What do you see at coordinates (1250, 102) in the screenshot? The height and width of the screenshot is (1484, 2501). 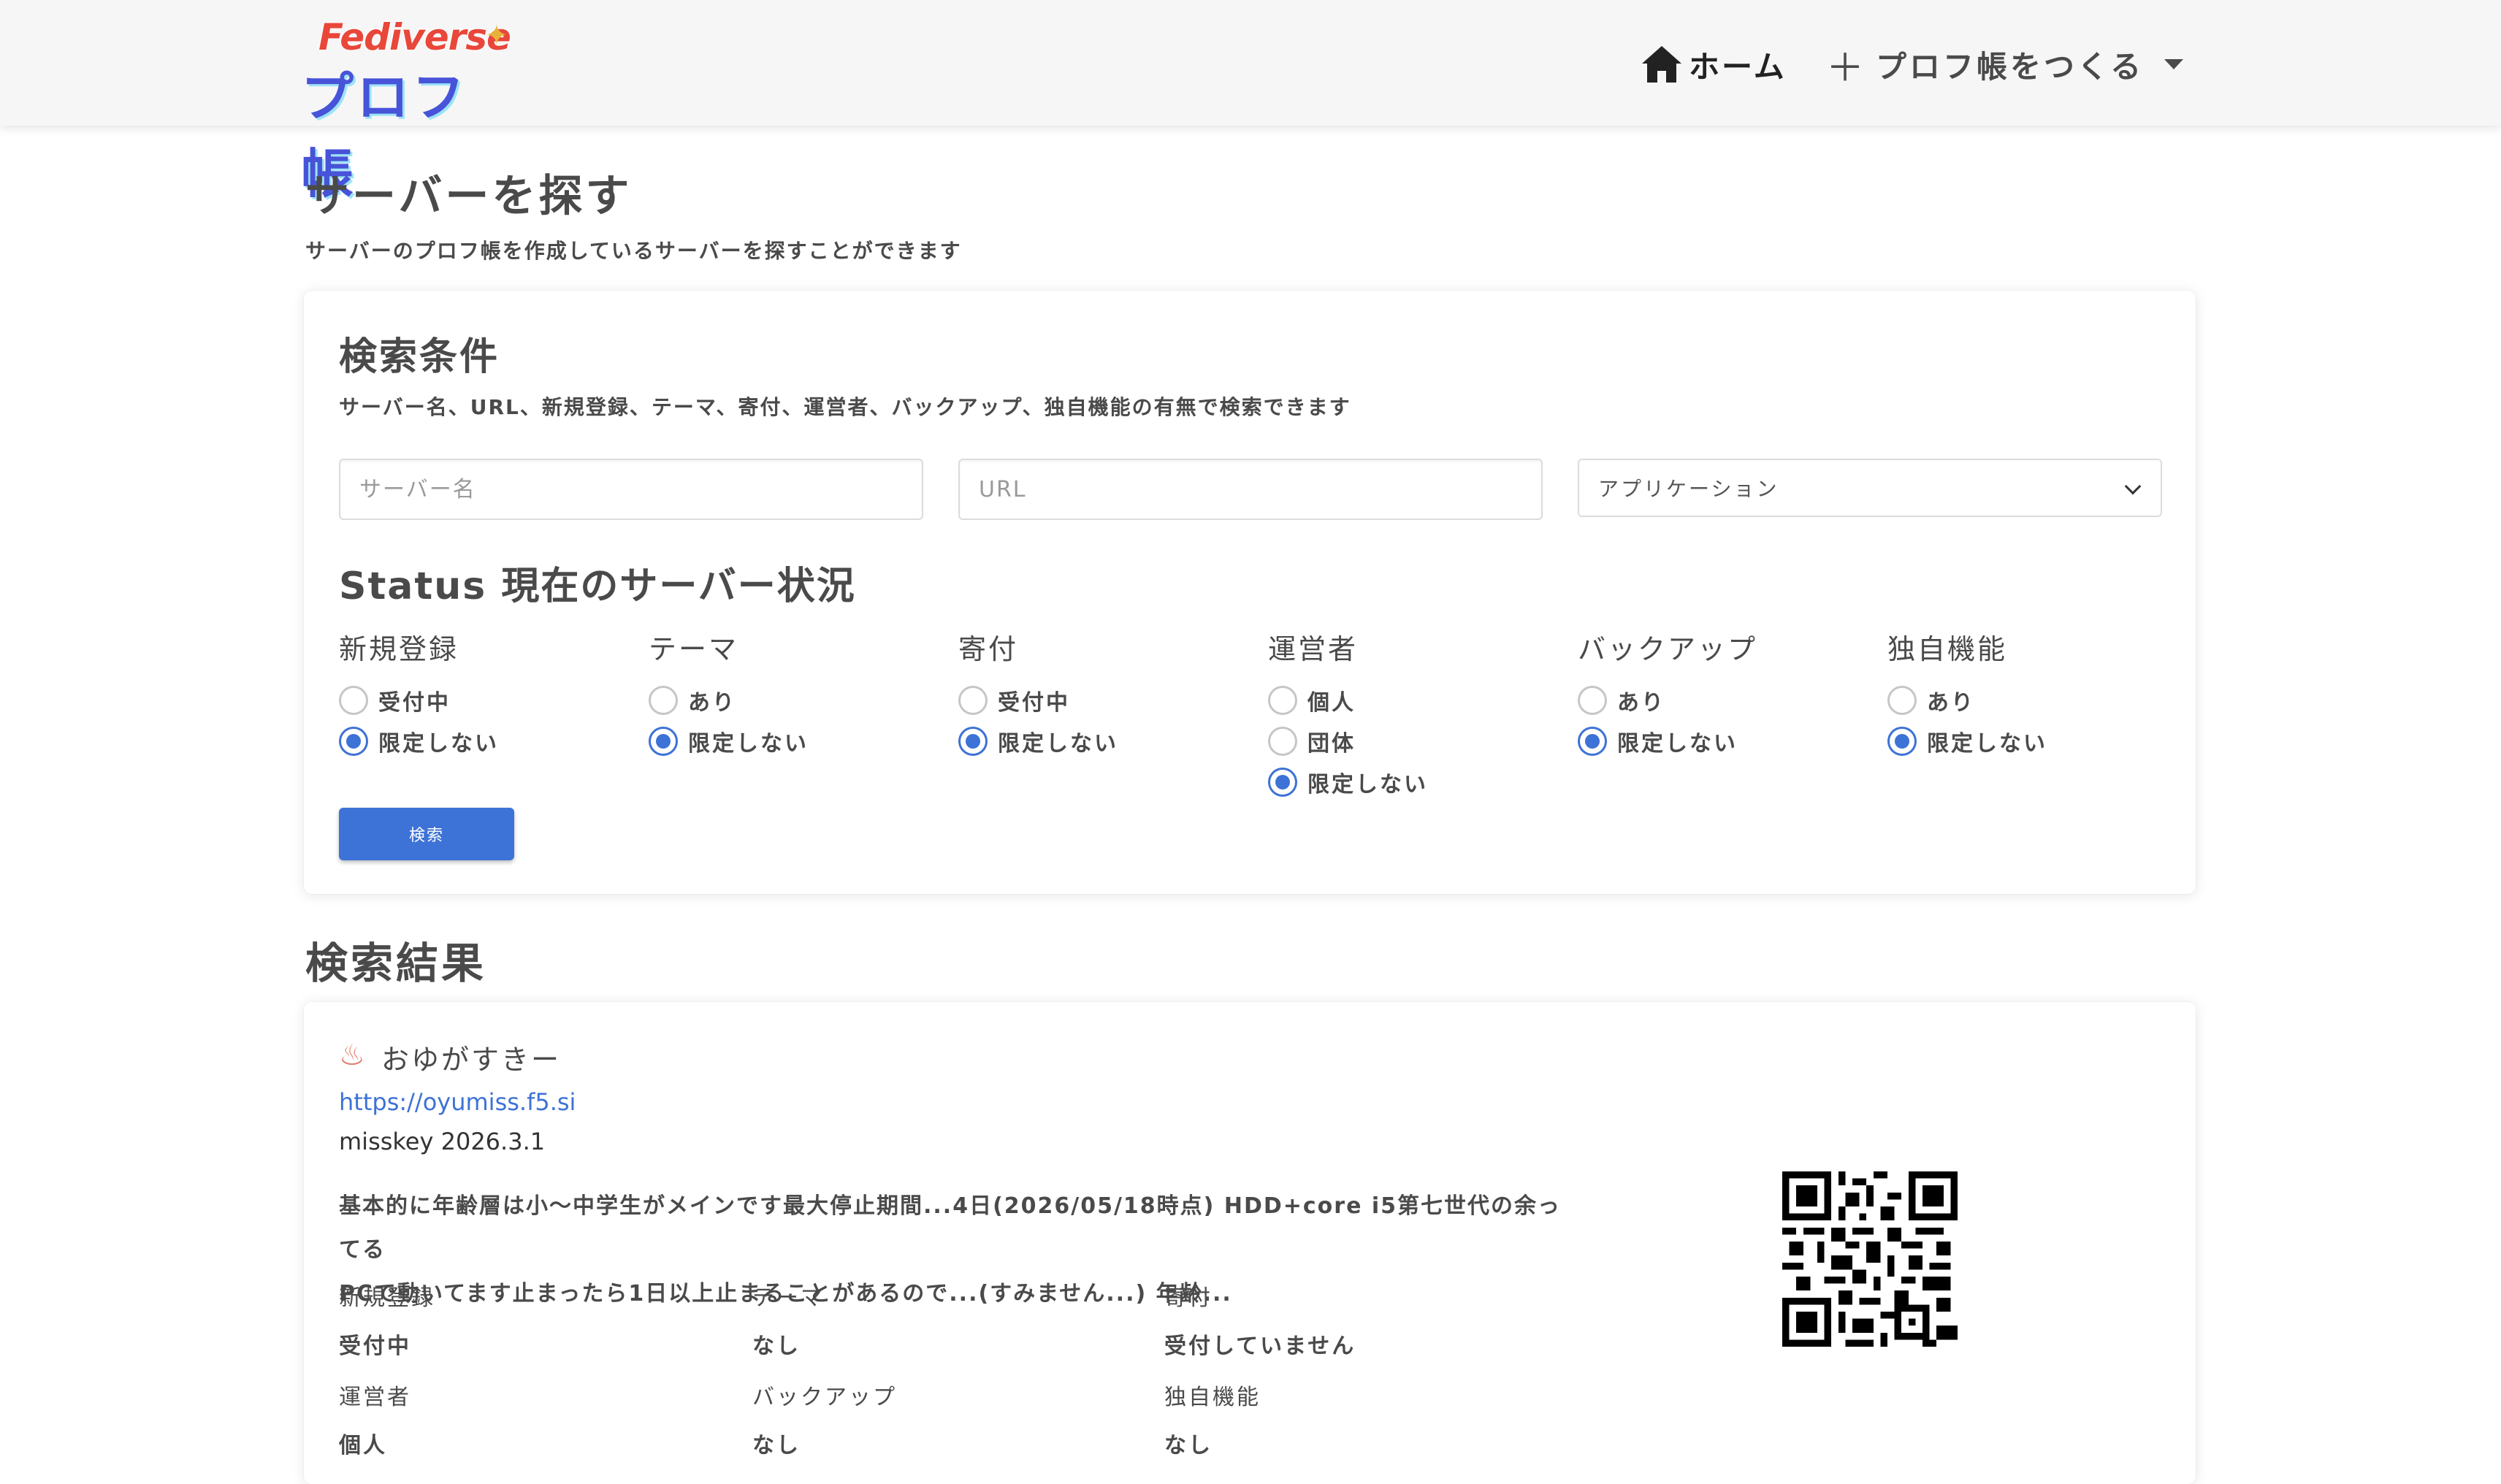 I see `navbar: Fediverse ✦ プロフ帳 ホーム ＋ プロフ帳をつくる` at bounding box center [1250, 102].